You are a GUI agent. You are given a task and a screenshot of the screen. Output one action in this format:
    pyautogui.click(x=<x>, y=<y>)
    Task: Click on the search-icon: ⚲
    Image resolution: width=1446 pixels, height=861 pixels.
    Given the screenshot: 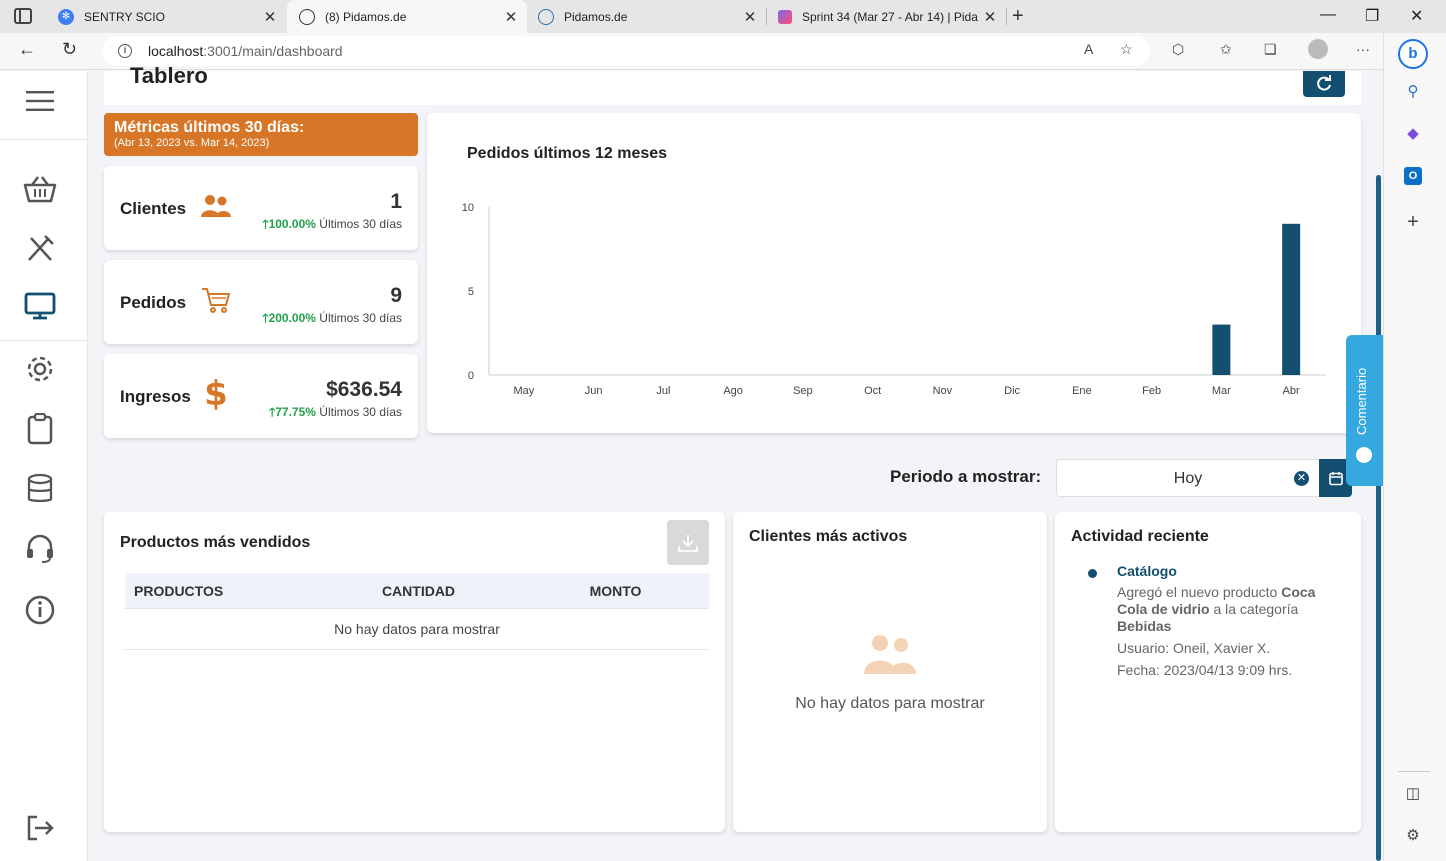 What is the action you would take?
    pyautogui.click(x=1413, y=92)
    